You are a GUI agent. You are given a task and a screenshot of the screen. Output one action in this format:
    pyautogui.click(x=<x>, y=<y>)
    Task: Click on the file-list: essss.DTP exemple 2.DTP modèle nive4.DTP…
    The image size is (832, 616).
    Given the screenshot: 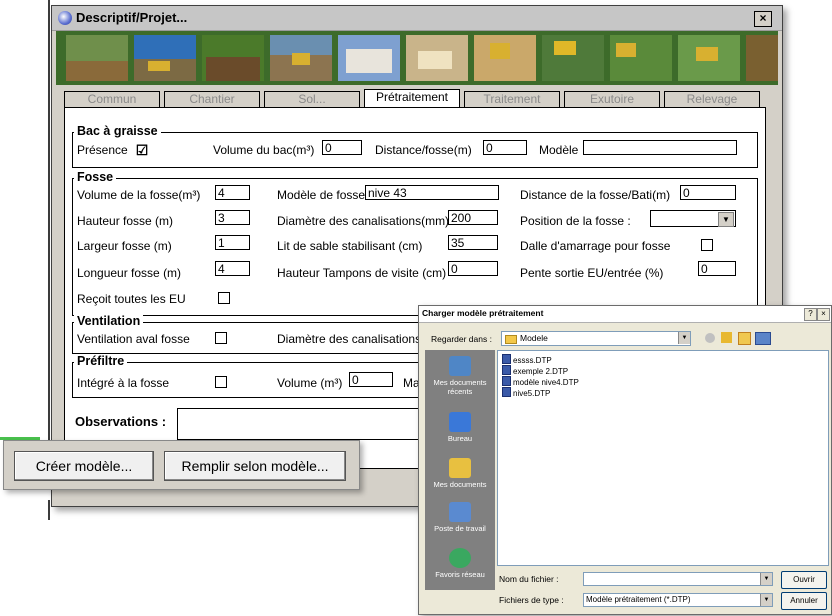 What is the action you would take?
    pyautogui.click(x=663, y=458)
    